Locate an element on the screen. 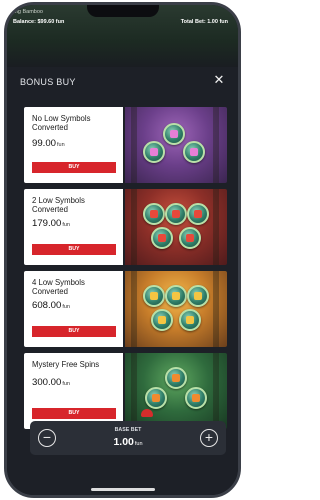  bonus-offer-no-low-symbols: No Low Symbols Converted 99.00fun BUY is located at coordinates (125, 145).